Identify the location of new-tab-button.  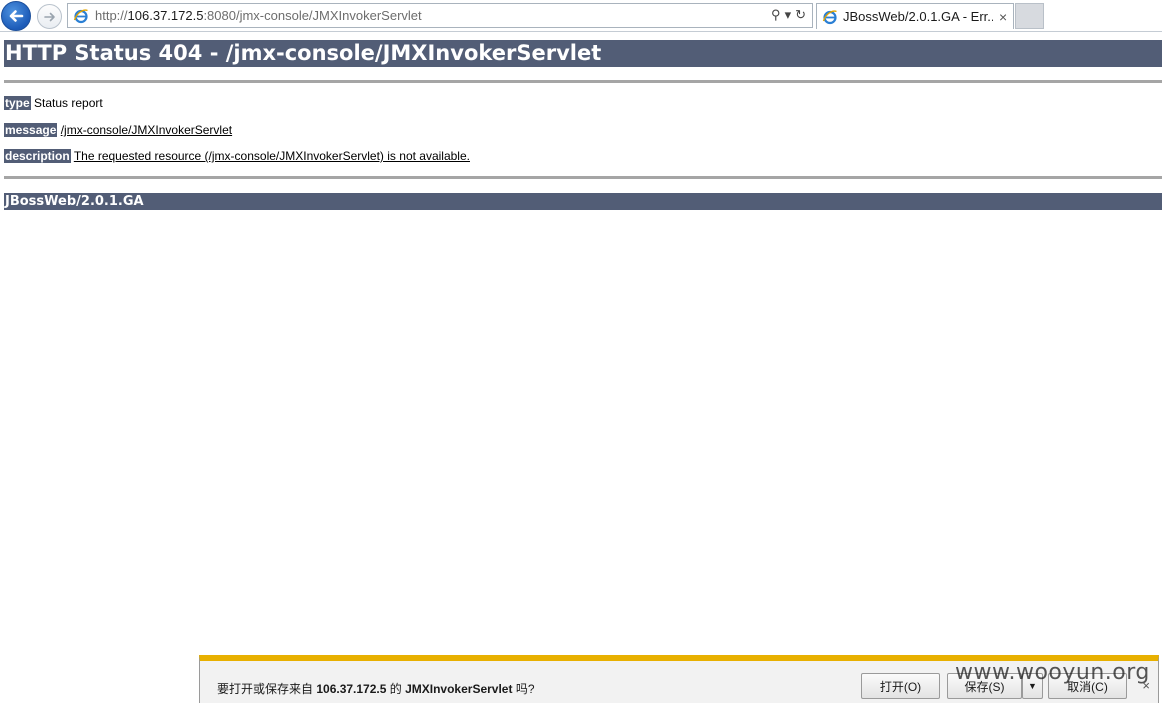
(1029, 16).